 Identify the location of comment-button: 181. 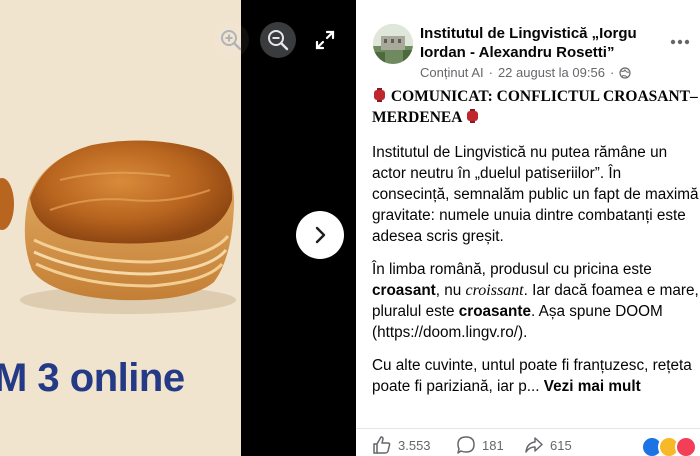
(480, 445).